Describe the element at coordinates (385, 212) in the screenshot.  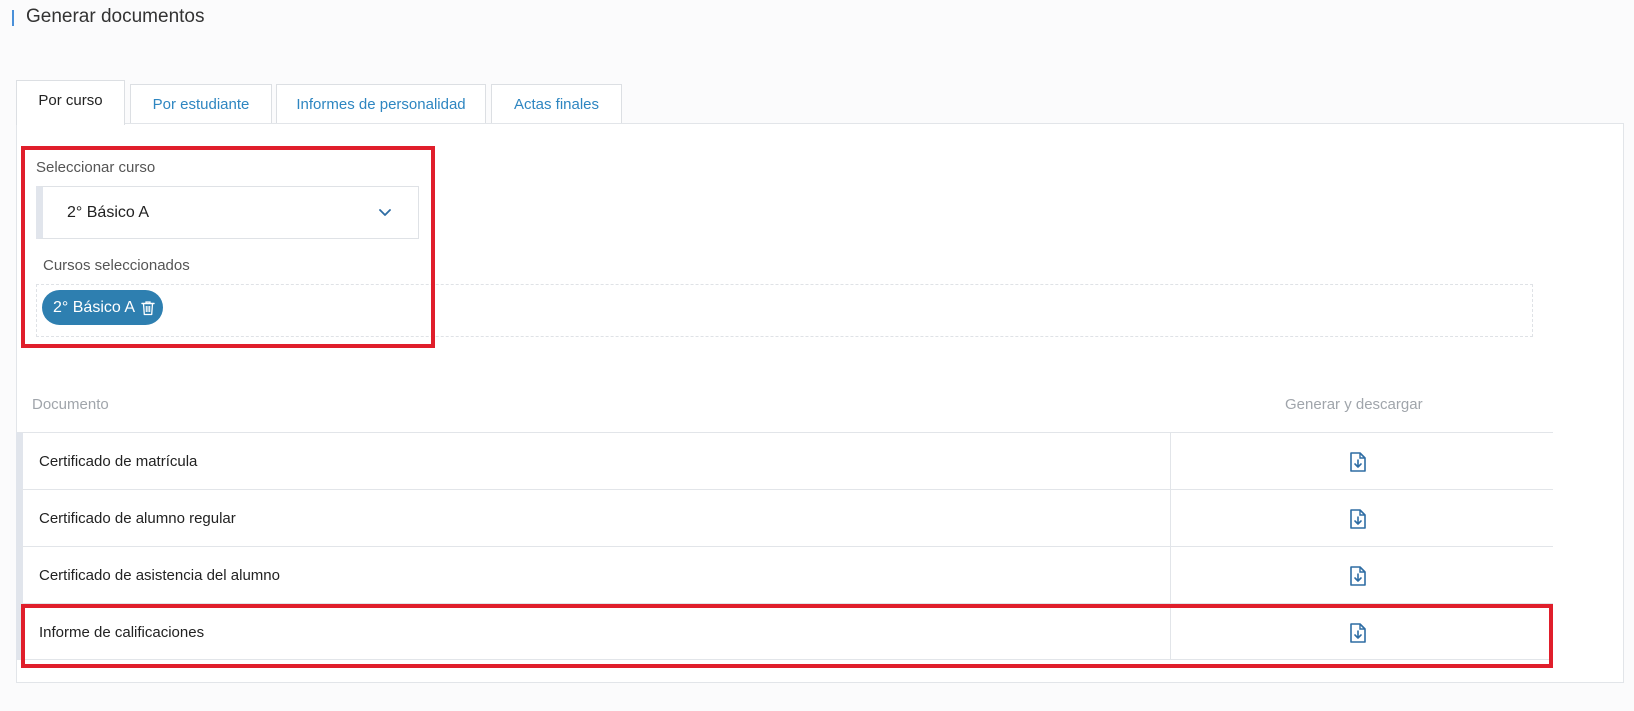
I see `chevron-down-icon` at that location.